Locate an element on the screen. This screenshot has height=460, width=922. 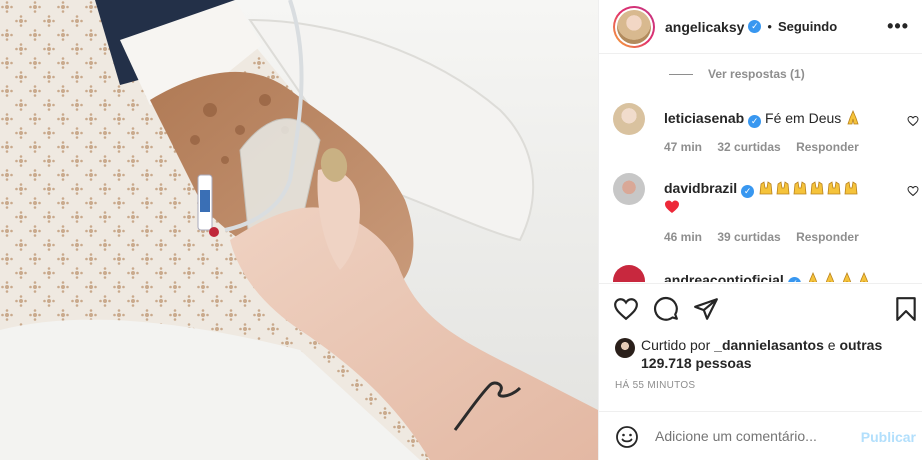
more-options-icon: ••• is located at coordinates (898, 26).